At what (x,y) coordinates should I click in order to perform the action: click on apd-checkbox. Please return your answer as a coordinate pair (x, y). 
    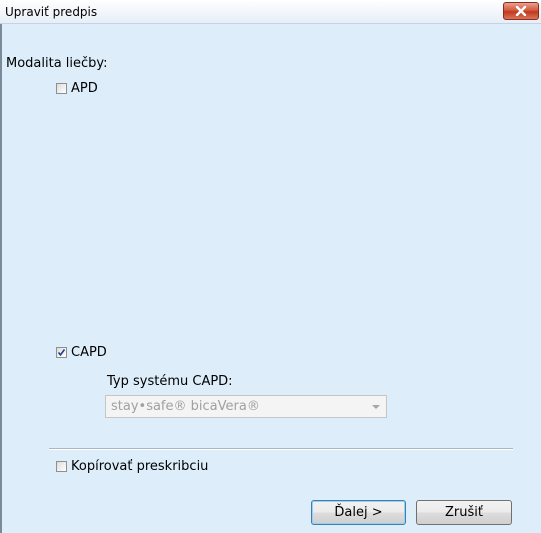
    Looking at the image, I should click on (61, 88).